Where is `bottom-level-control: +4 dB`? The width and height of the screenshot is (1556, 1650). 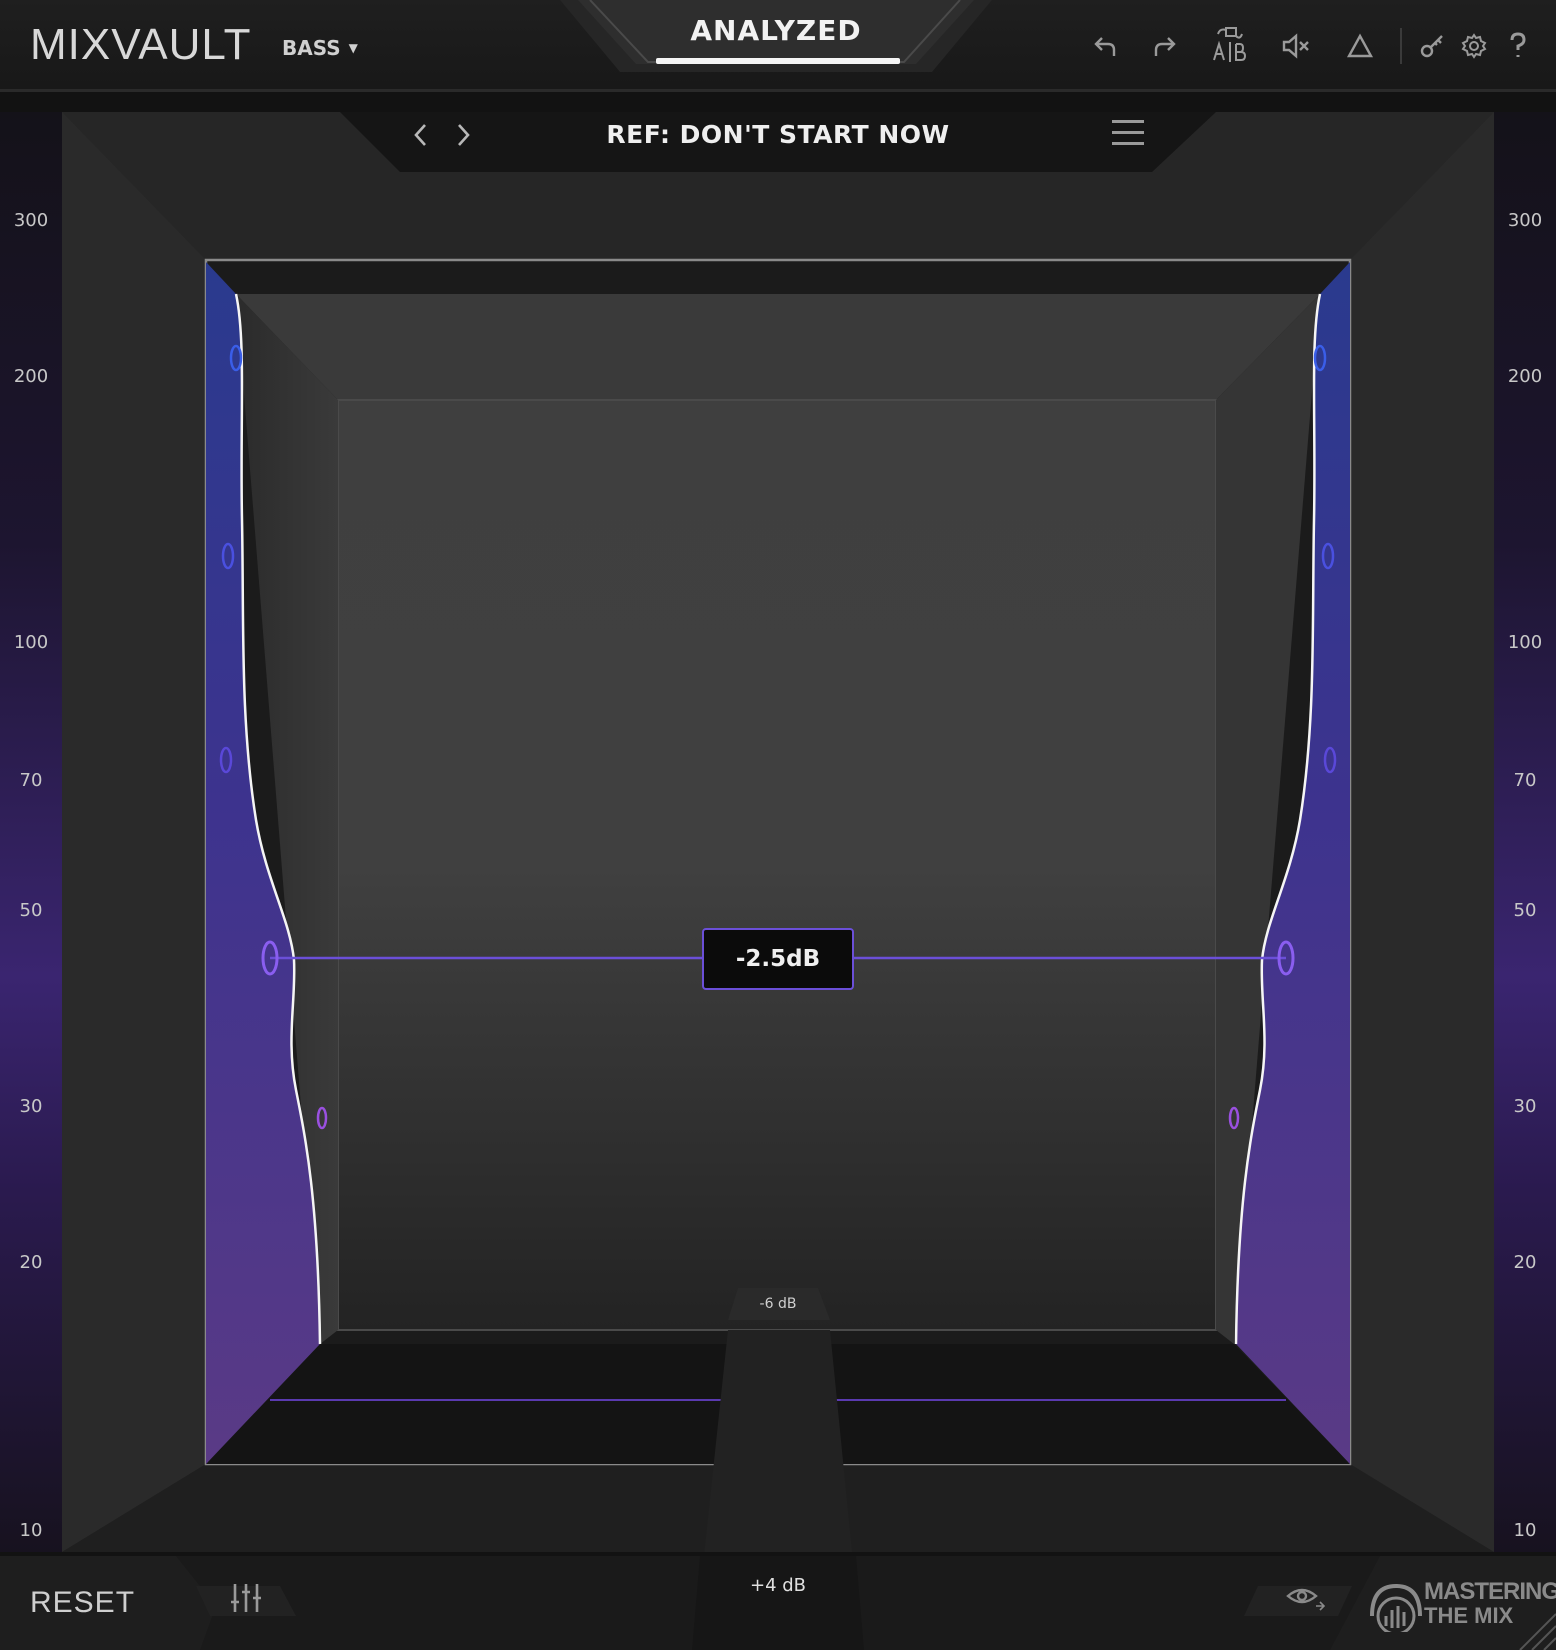 bottom-level-control: +4 dB is located at coordinates (778, 1586).